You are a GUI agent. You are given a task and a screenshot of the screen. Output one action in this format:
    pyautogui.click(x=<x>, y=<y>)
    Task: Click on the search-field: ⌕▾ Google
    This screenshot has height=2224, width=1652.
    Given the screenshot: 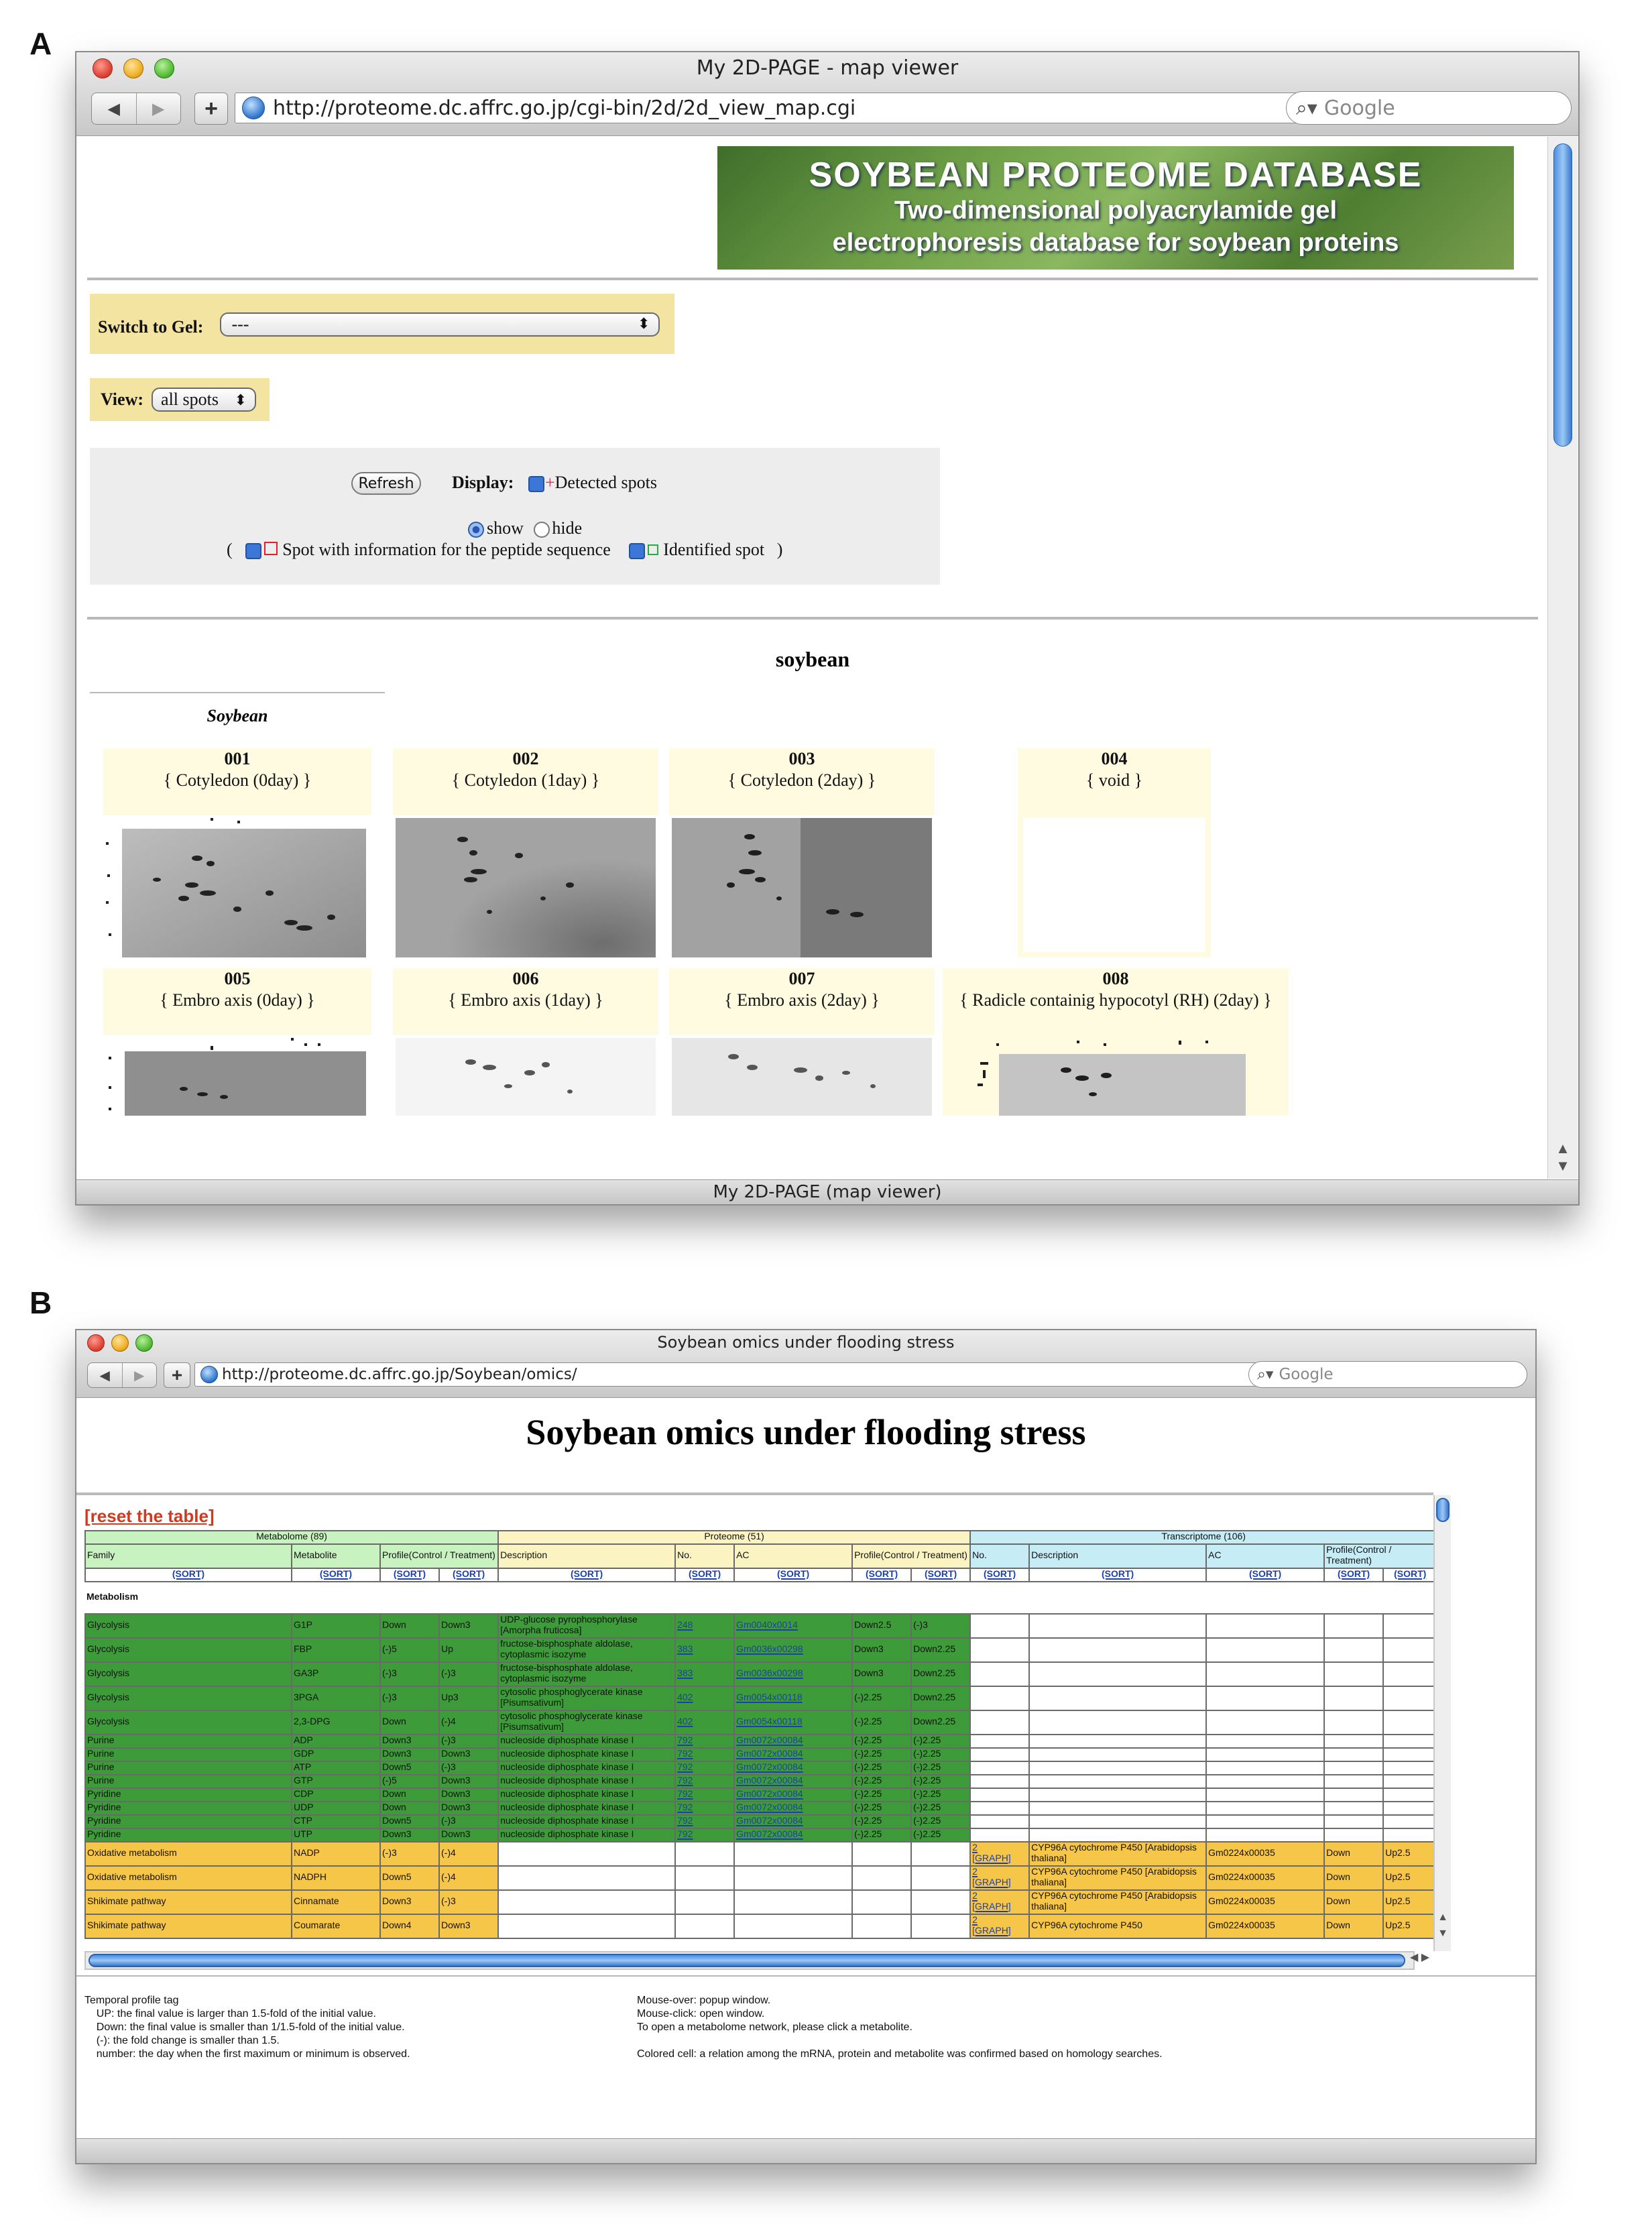 What is the action you would take?
    pyautogui.click(x=1387, y=1374)
    